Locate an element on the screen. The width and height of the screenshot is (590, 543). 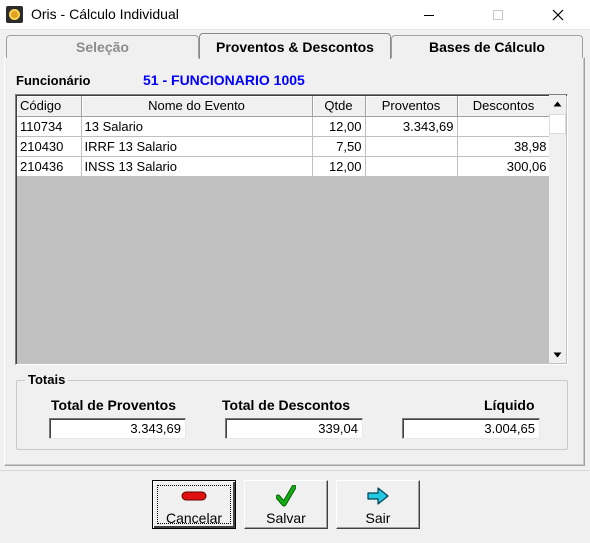
column-header-proventos: Proventos is located at coordinates (411, 106).